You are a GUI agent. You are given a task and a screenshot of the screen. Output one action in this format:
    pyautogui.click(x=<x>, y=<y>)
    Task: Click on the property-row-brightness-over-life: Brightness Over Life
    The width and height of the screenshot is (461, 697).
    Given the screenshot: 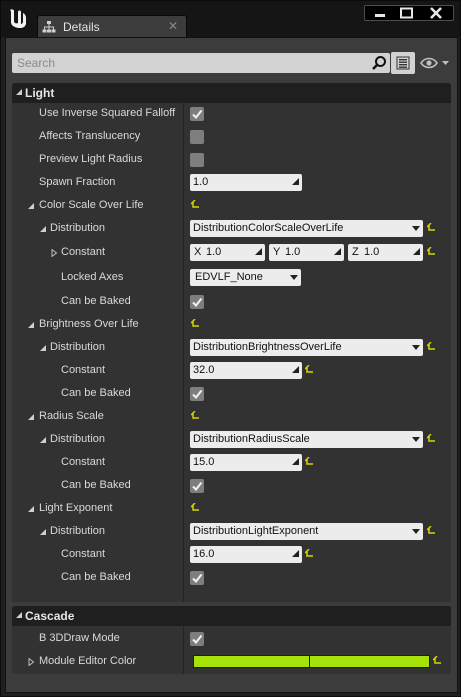 What is the action you would take?
    pyautogui.click(x=231, y=325)
    